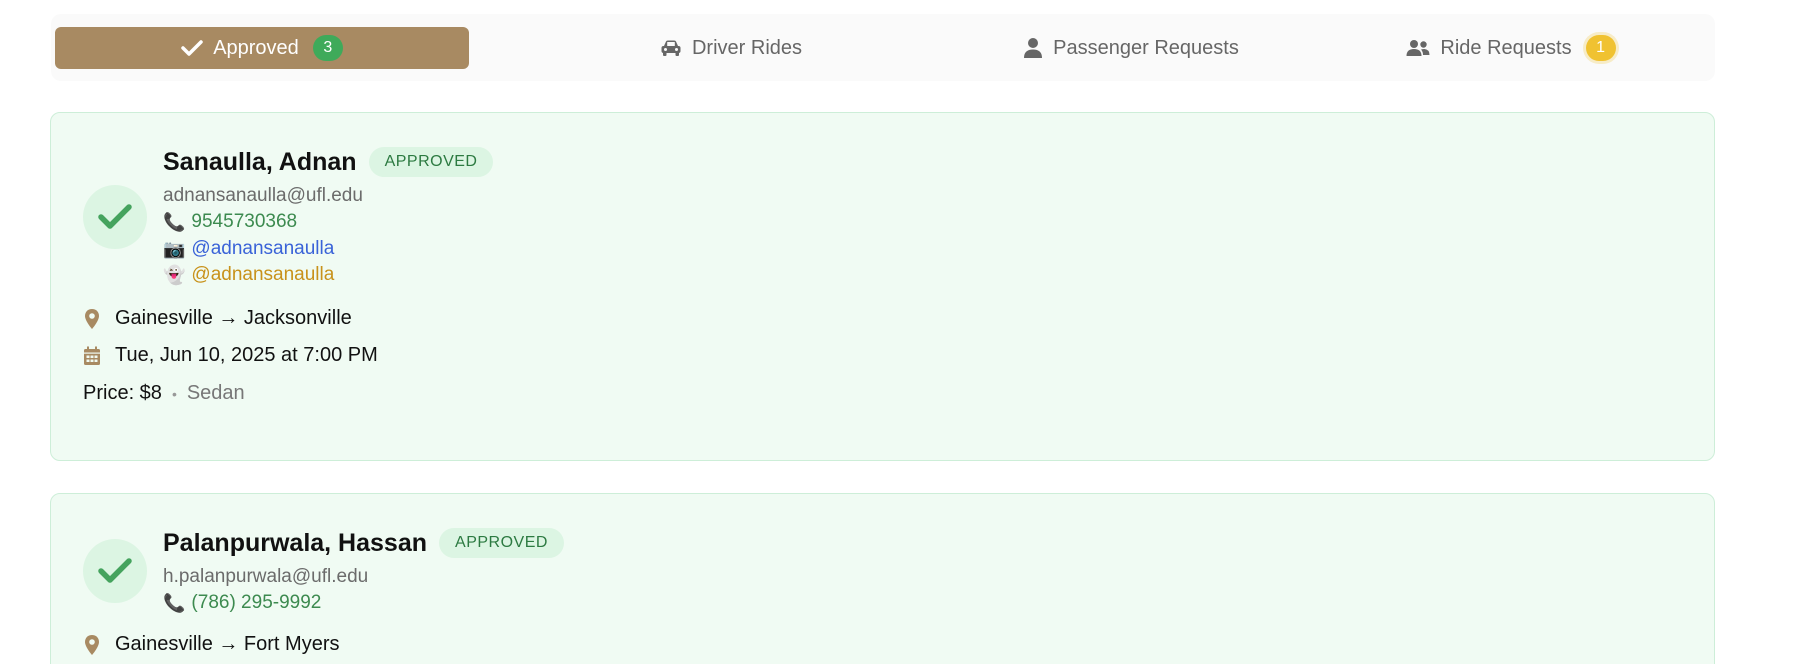 This screenshot has height=664, width=1804. What do you see at coordinates (327, 48) in the screenshot?
I see `count-badge: 3` at bounding box center [327, 48].